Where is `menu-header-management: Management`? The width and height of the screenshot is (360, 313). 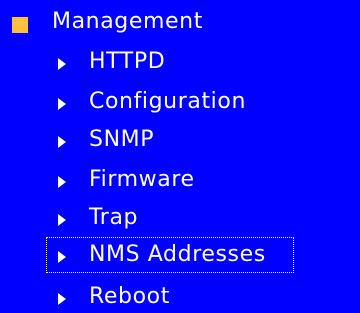
menu-header-management: Management is located at coordinates (180, 22).